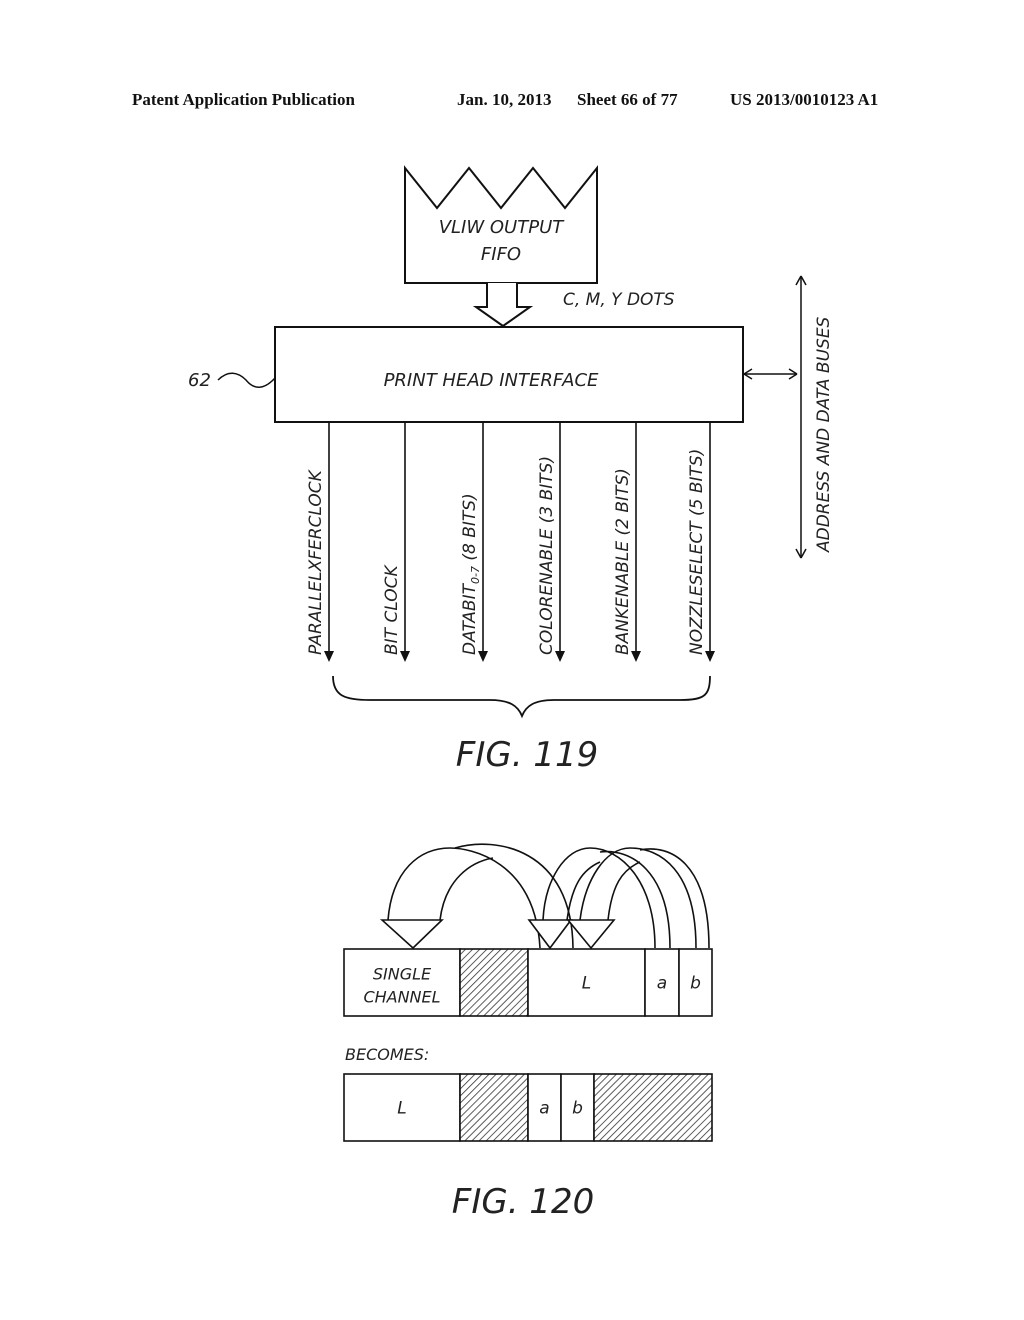 Image resolution: width=1024 pixels, height=1320 pixels. I want to click on reference-leader, so click(246, 380).